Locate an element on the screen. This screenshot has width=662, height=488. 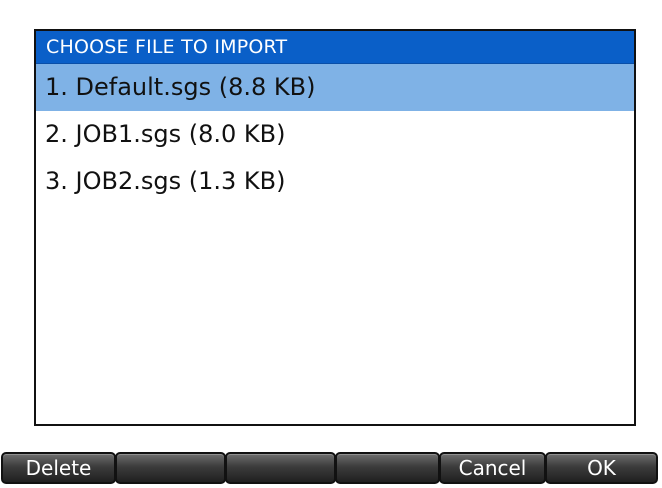
dialog-title: CHOOSE FILE TO IMPORT is located at coordinates (335, 47).